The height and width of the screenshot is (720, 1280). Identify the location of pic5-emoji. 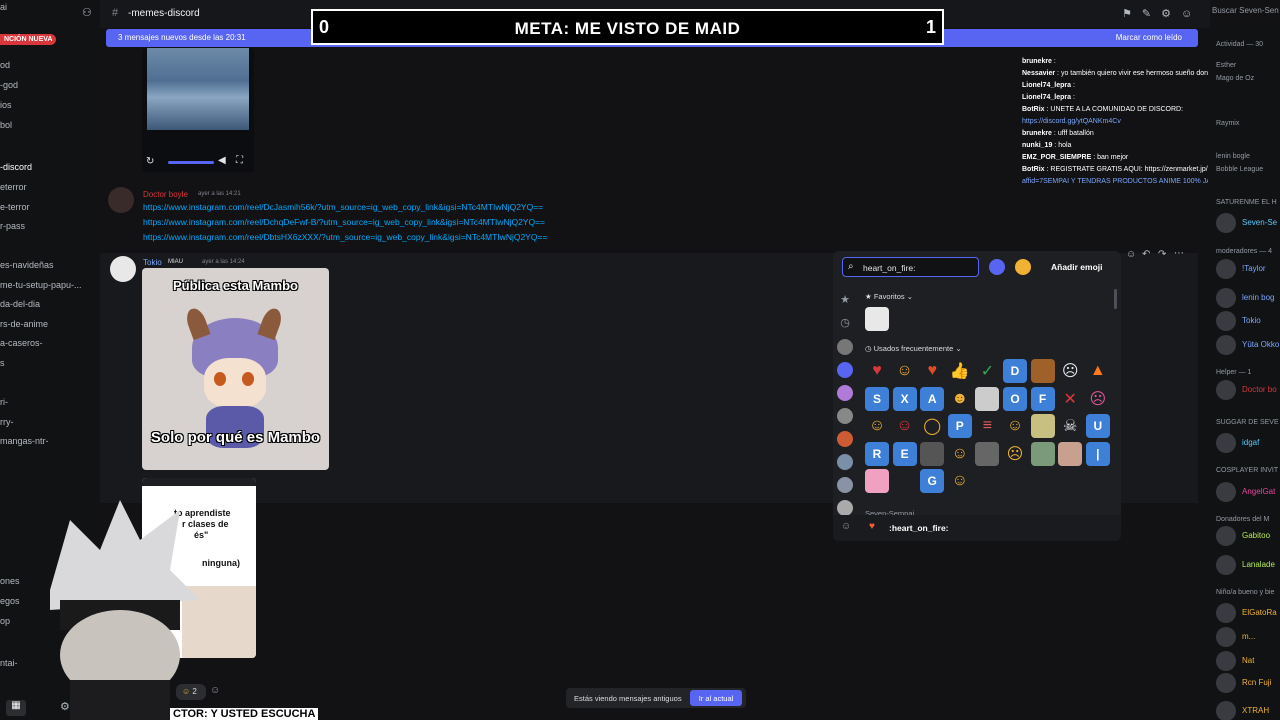
(1042, 453).